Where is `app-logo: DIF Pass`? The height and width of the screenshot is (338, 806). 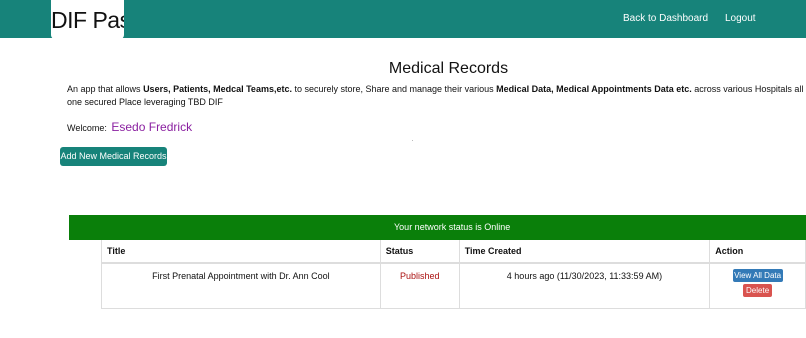
app-logo: DIF Pass is located at coordinates (87, 19).